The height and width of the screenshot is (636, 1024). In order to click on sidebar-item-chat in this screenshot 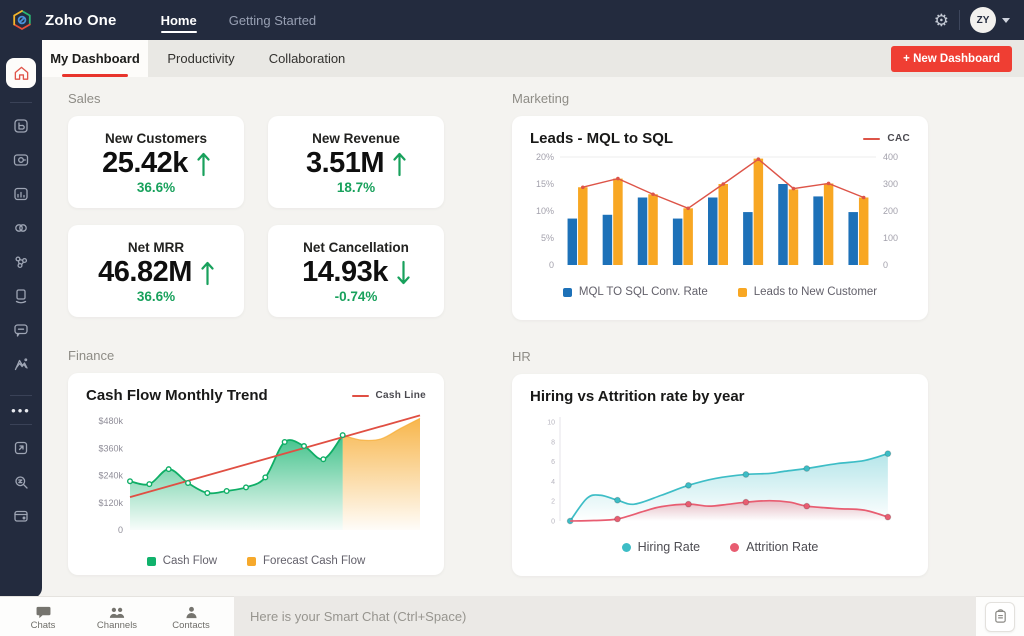, I will do `click(21, 330)`.